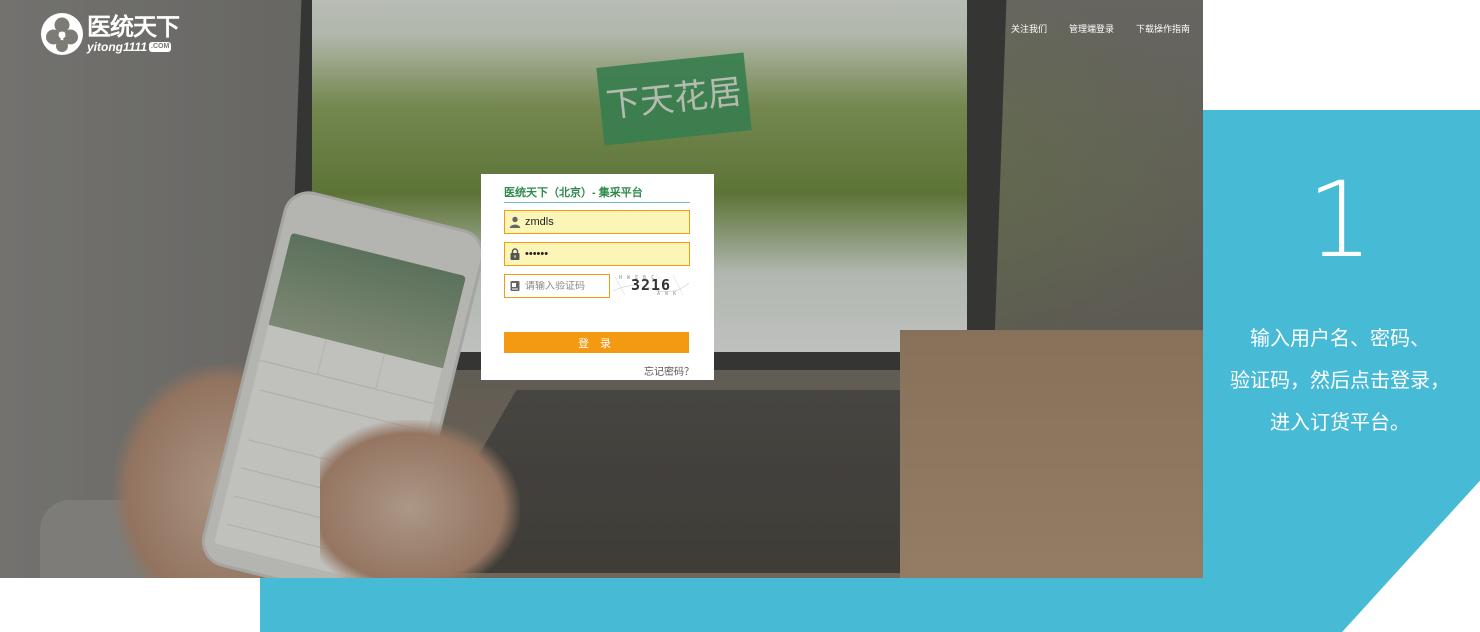  I want to click on step-number: 1, so click(1340, 220).